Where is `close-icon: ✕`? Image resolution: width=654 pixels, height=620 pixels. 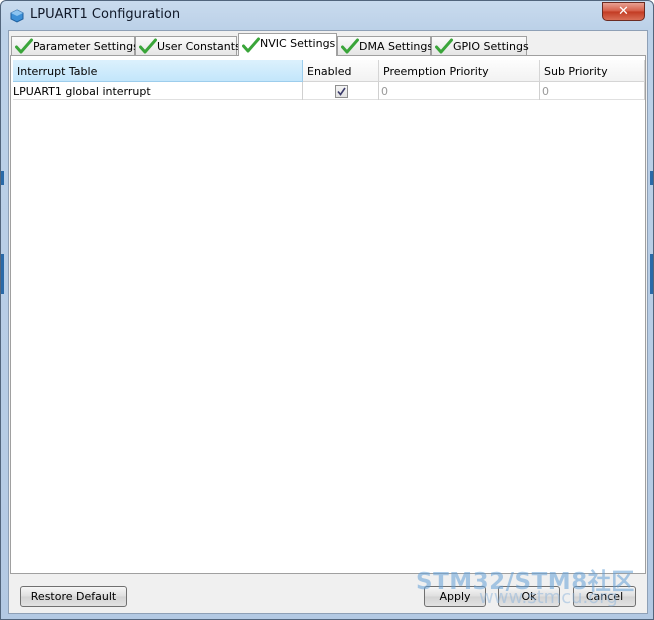
close-icon: ✕ is located at coordinates (623, 11).